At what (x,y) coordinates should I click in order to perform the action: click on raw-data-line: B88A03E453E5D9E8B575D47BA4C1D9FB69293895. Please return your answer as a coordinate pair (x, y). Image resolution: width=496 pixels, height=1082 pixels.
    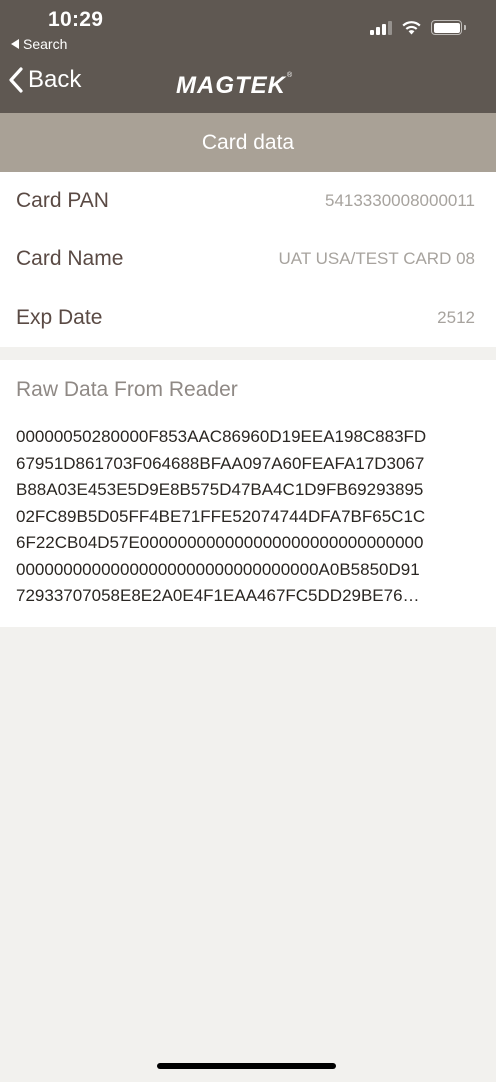
    Looking at the image, I should click on (220, 489).